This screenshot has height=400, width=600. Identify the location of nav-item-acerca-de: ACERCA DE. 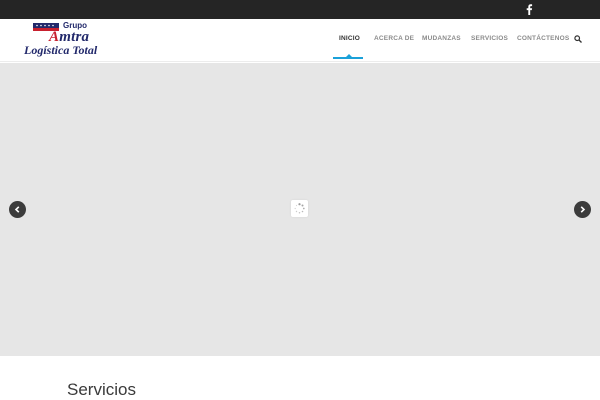
(394, 38).